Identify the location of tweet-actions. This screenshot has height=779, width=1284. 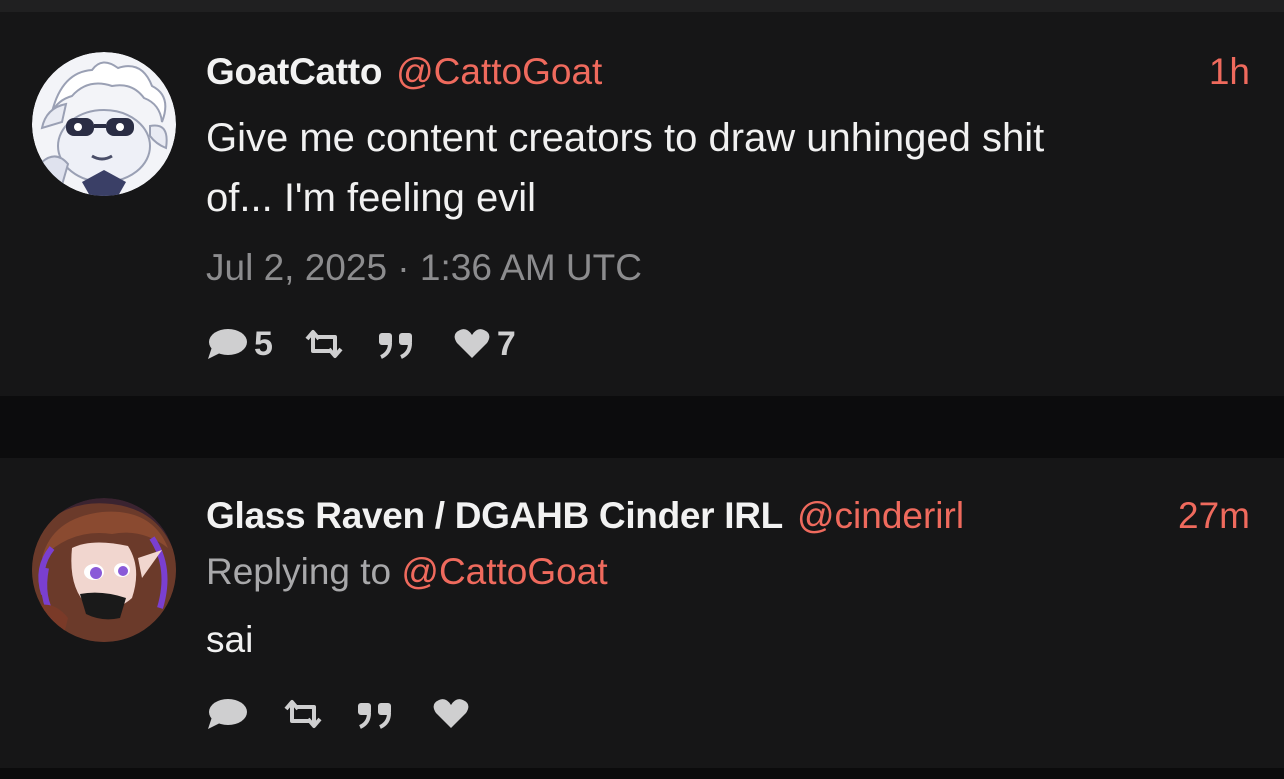
(338, 714).